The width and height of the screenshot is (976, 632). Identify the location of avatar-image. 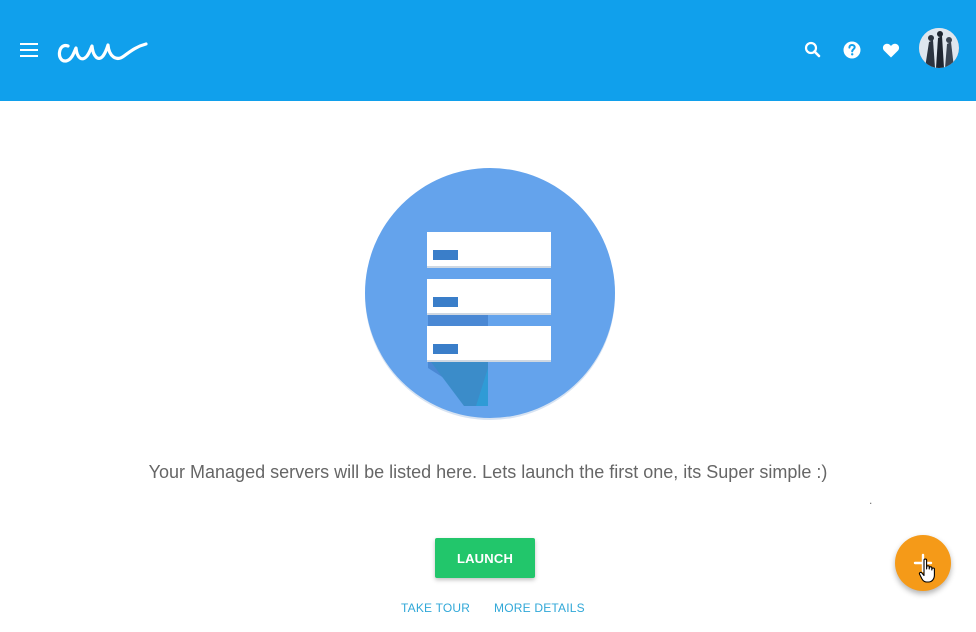
(939, 48).